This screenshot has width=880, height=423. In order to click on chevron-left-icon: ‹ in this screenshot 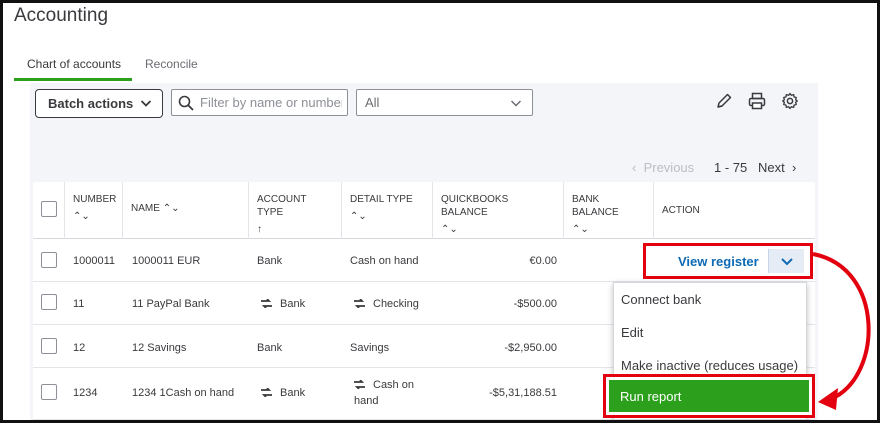, I will do `click(634, 167)`.